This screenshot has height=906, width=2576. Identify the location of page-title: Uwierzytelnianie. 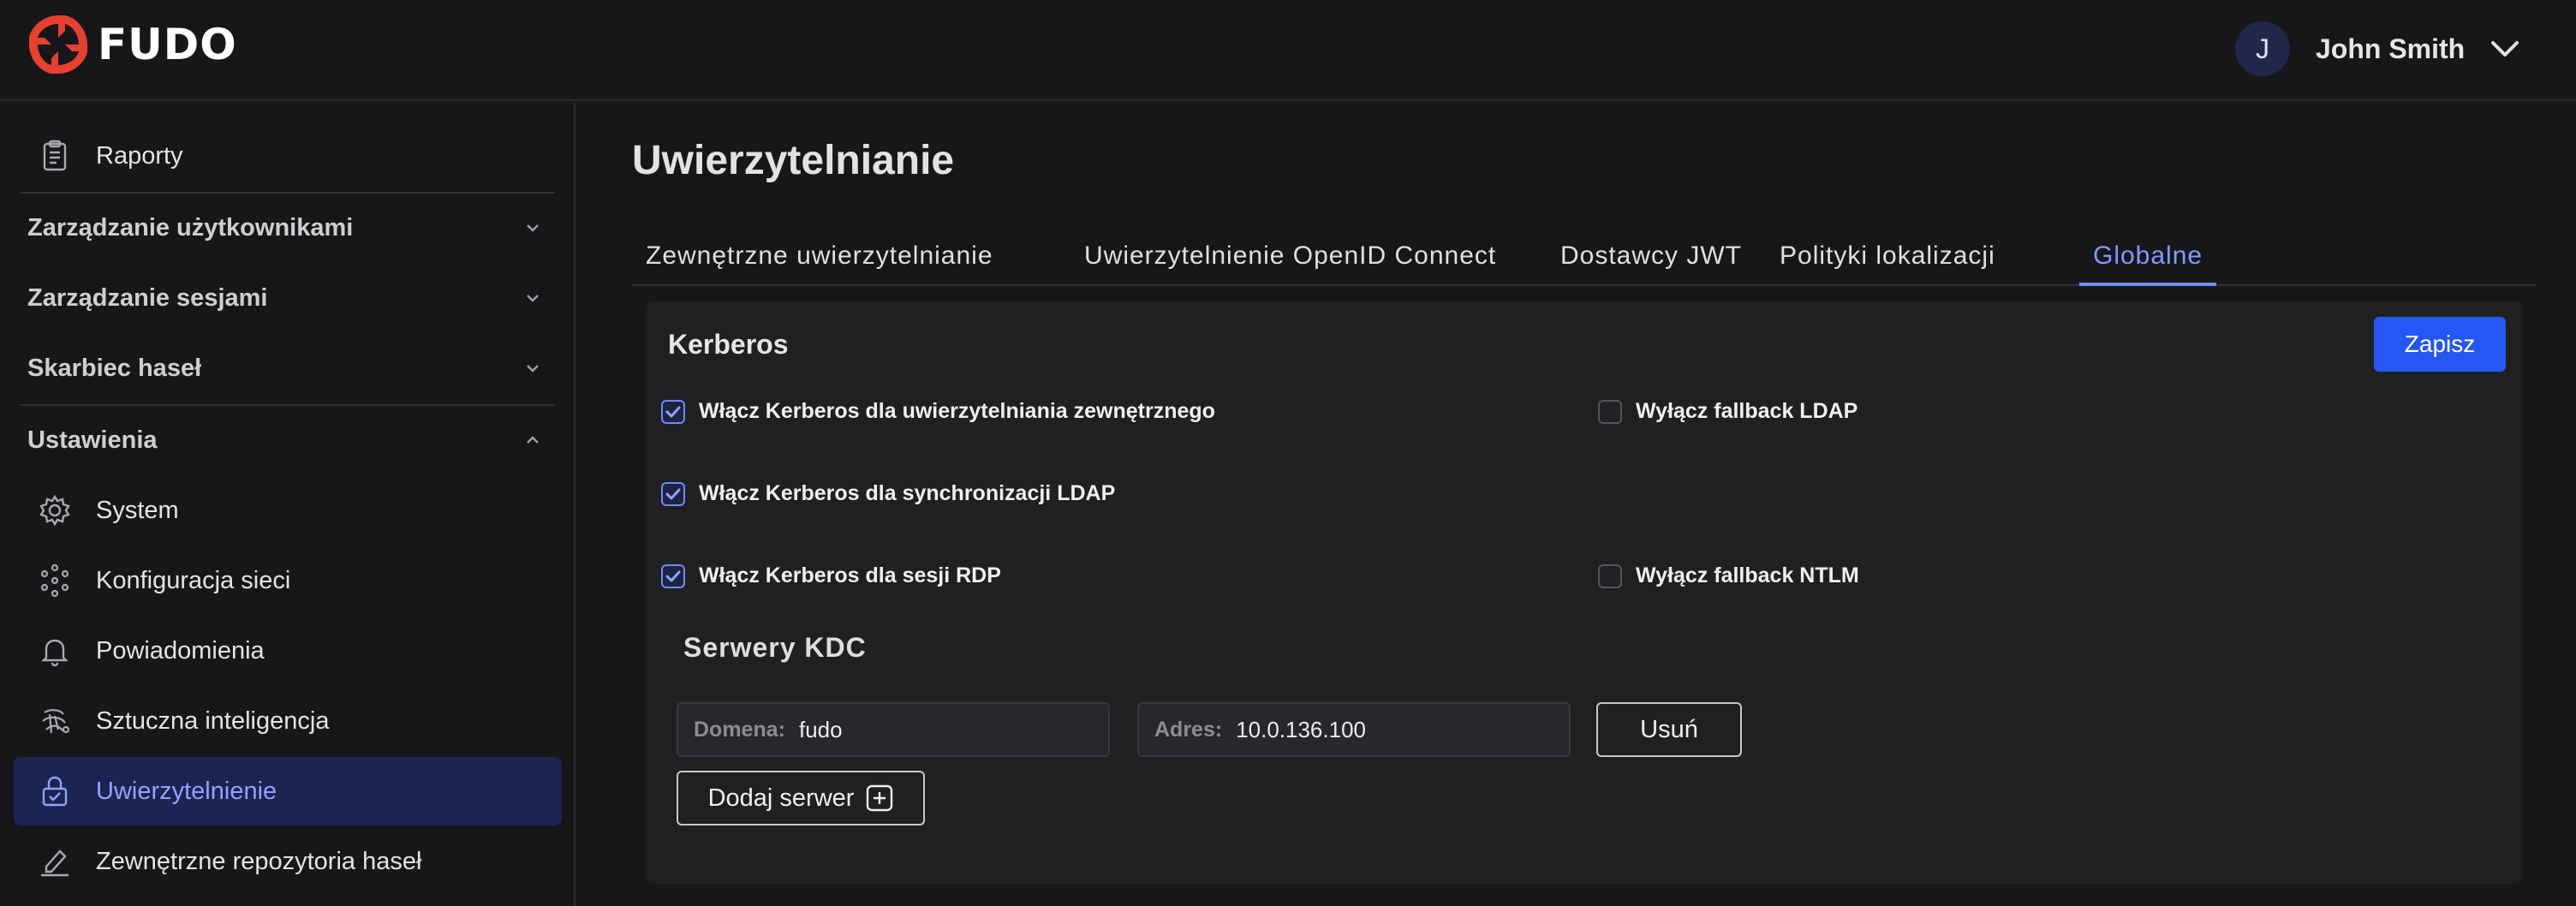
(793, 160).